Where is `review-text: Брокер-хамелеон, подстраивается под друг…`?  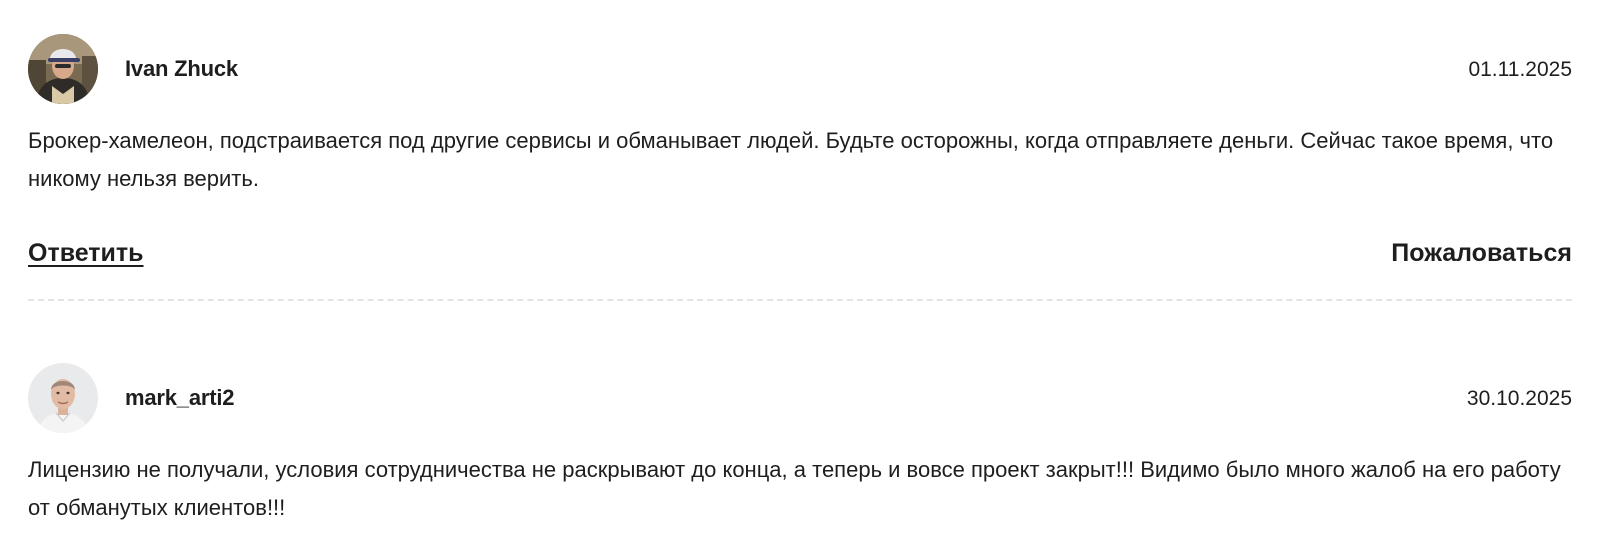 review-text: Брокер-хамелеон, подстраивается под друг… is located at coordinates (791, 159).